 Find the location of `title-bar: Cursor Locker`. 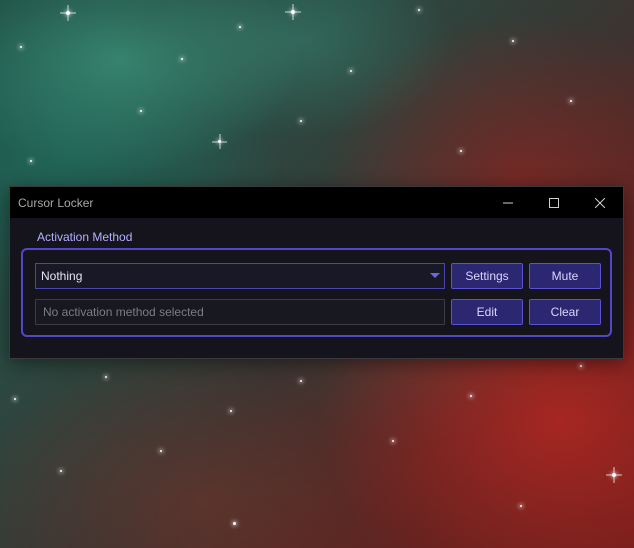

title-bar: Cursor Locker is located at coordinates (316, 202).